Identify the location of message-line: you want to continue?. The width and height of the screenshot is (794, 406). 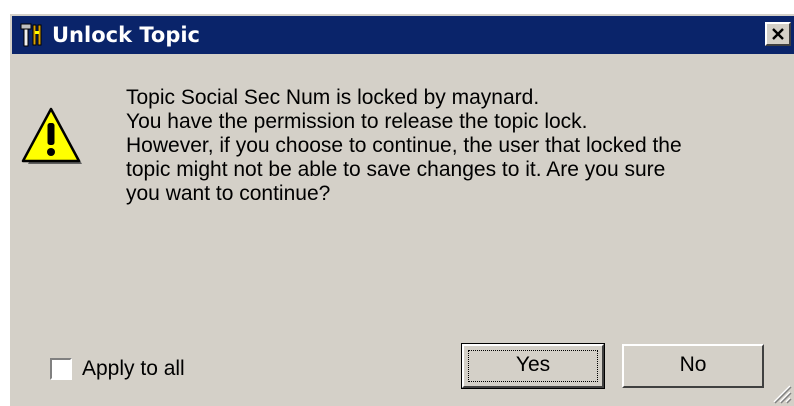
(228, 193).